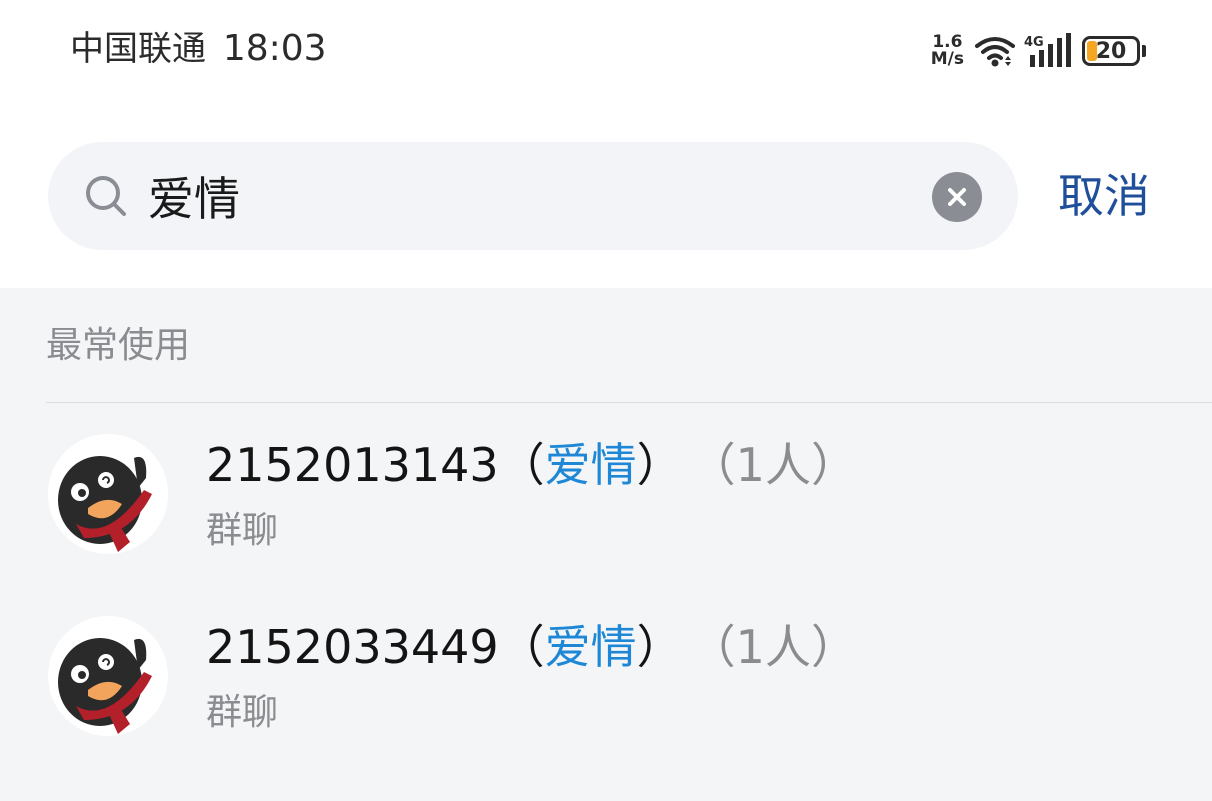 The image size is (1212, 801). I want to click on section-title: 最常使用, so click(118, 345).